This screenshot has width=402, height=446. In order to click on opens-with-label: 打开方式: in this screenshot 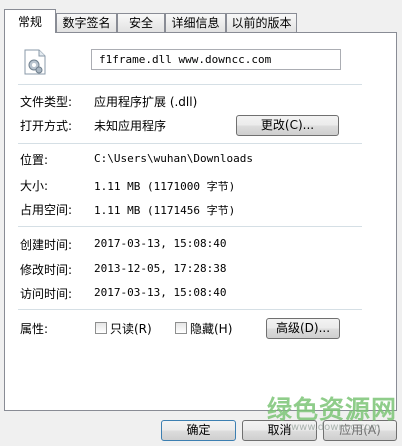, I will do `click(46, 126)`.